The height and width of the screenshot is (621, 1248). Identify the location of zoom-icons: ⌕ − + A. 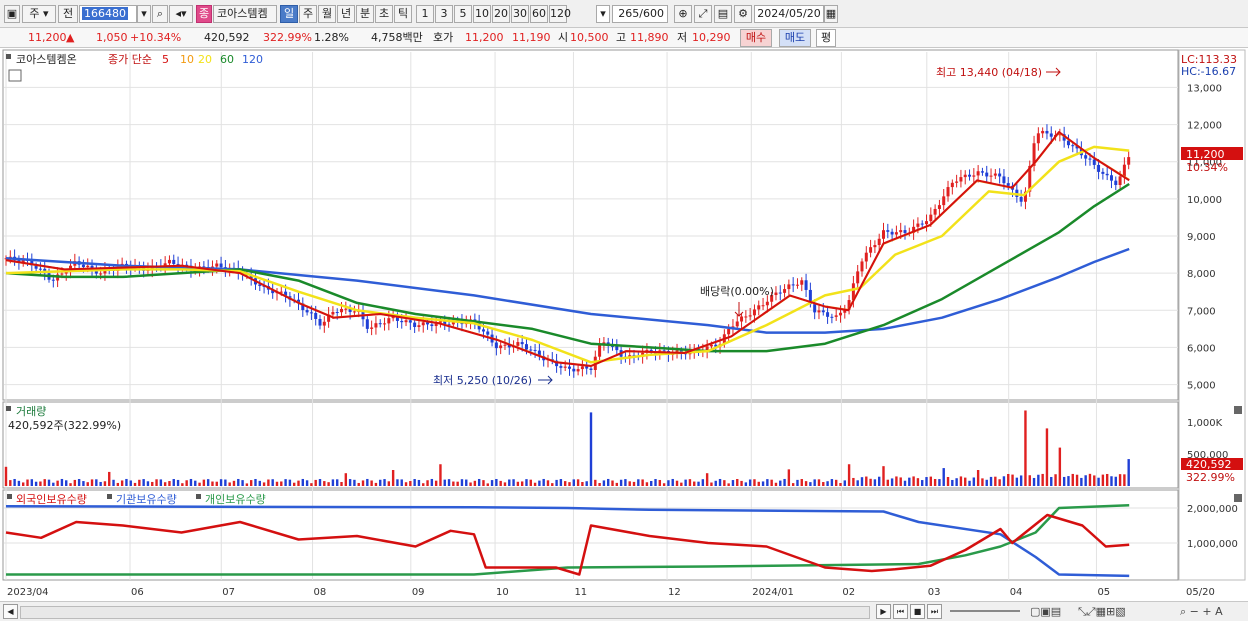
(1201, 611).